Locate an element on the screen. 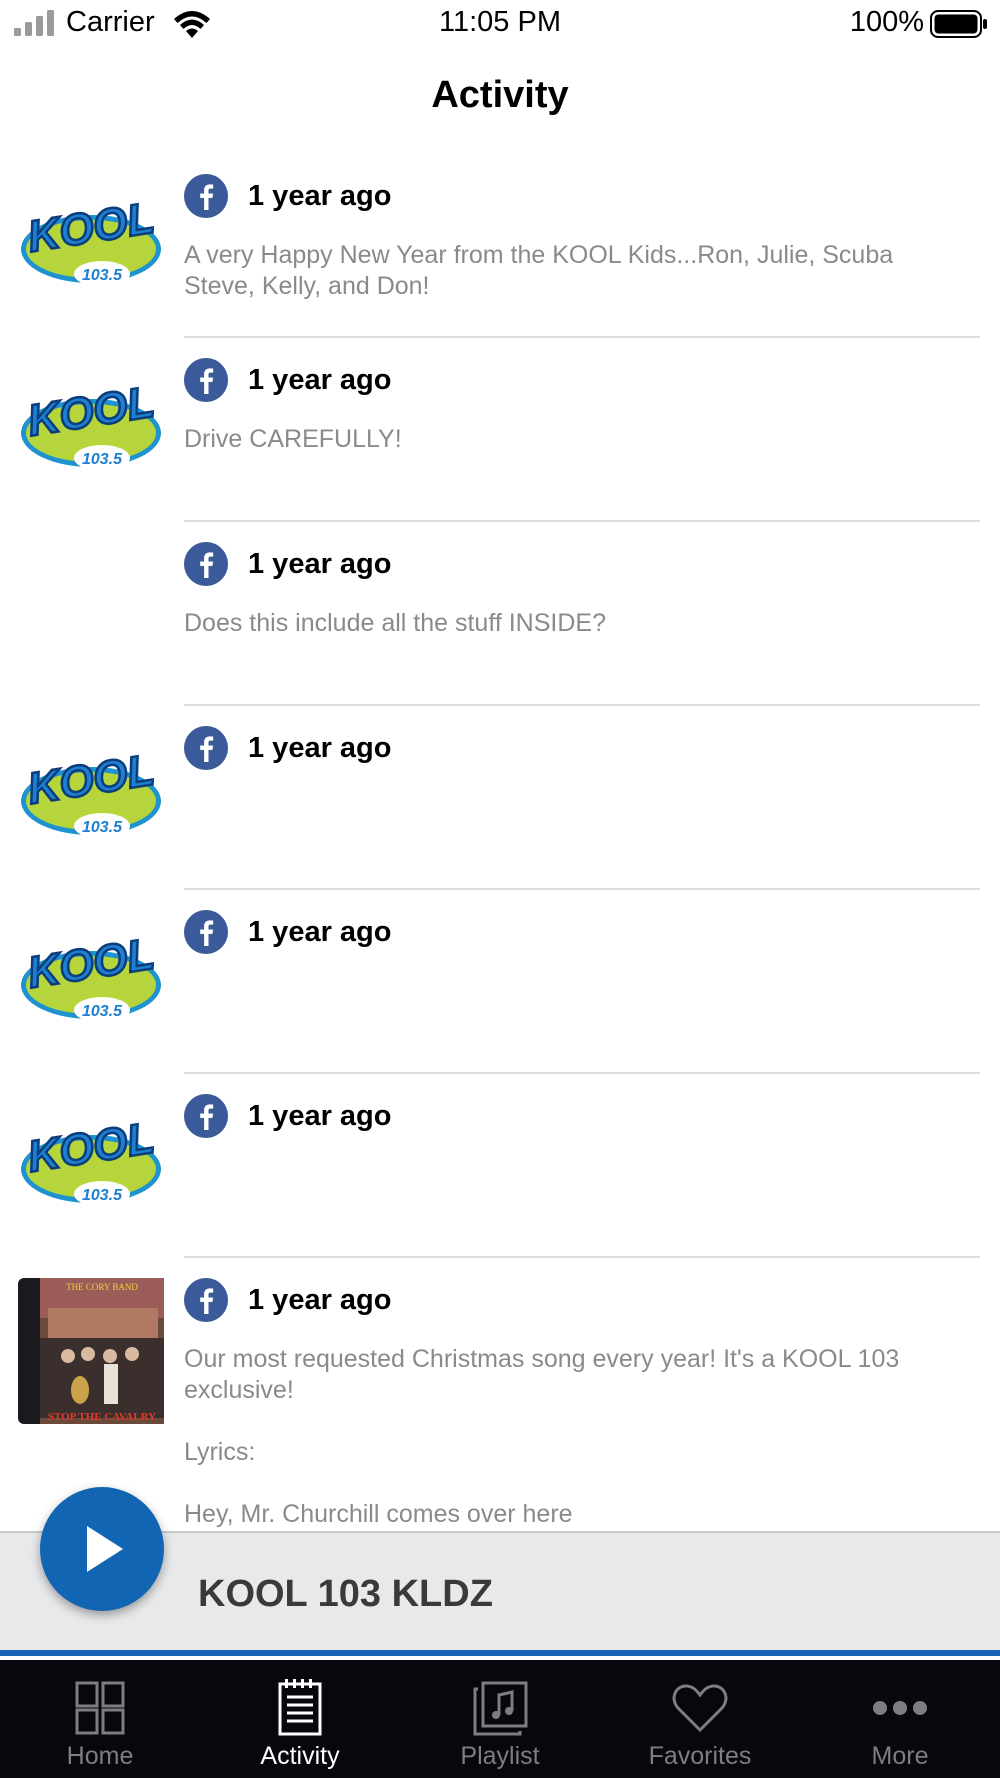 This screenshot has width=1000, height=1778. tab-label: Activity is located at coordinates (300, 1756).